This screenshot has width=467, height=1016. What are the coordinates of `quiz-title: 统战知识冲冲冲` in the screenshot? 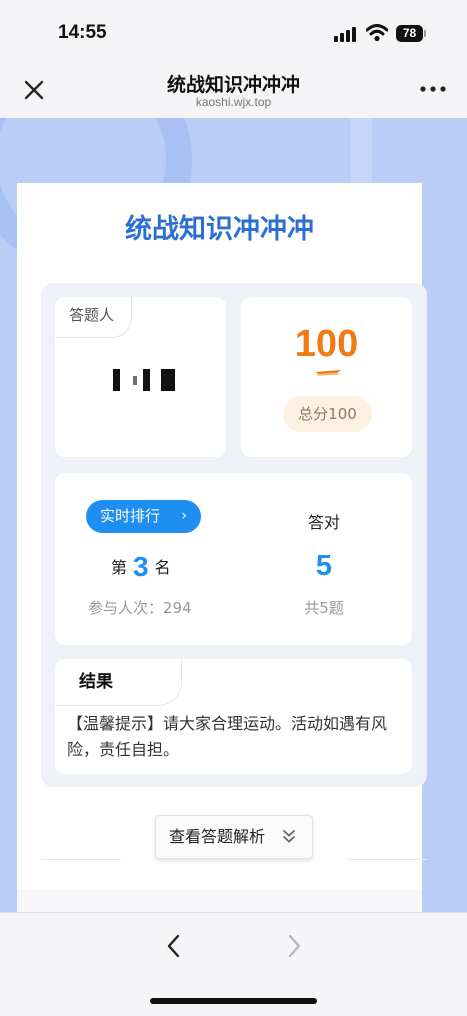 It's located at (219, 229).